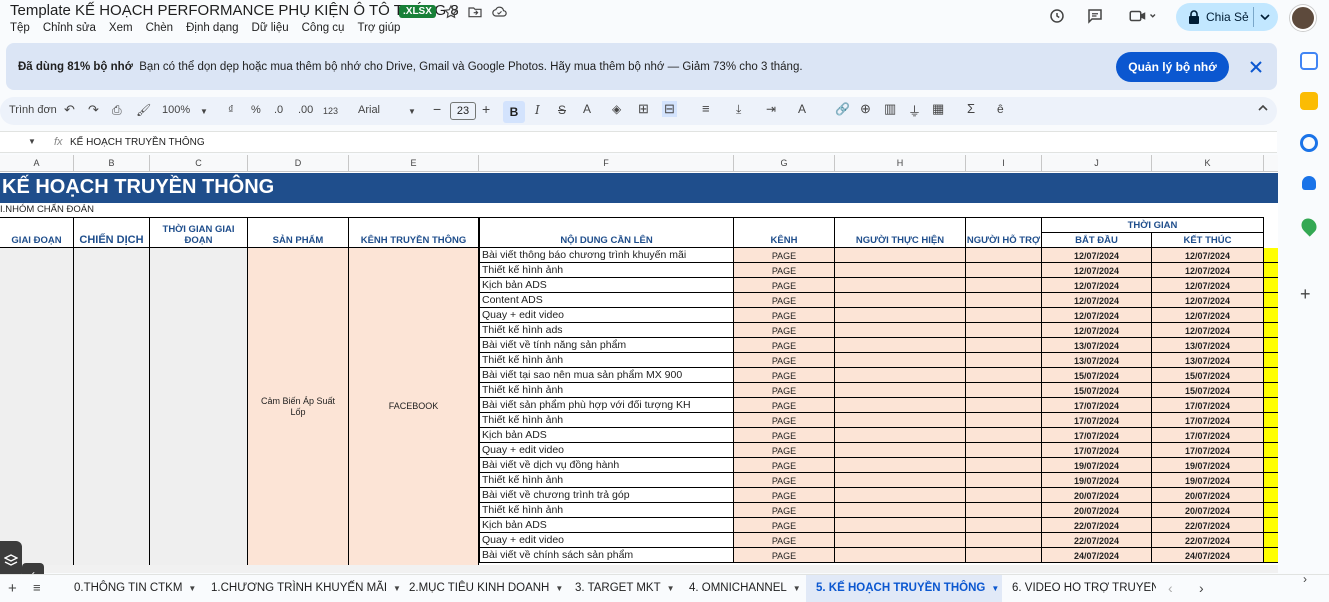  I want to click on menu-file: Tệp, so click(20, 28).